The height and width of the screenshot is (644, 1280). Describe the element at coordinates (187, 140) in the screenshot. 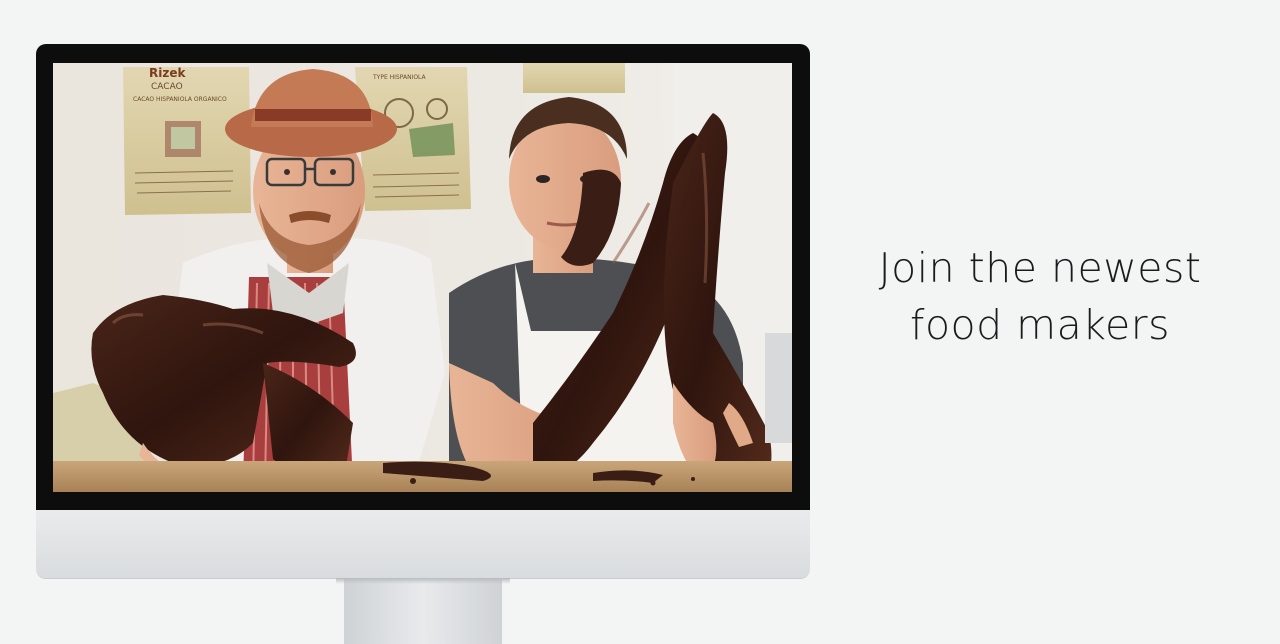

I see `cacao-sack-left: Rizek CACAO CACAO HISPANIOLA ORGANICO` at that location.